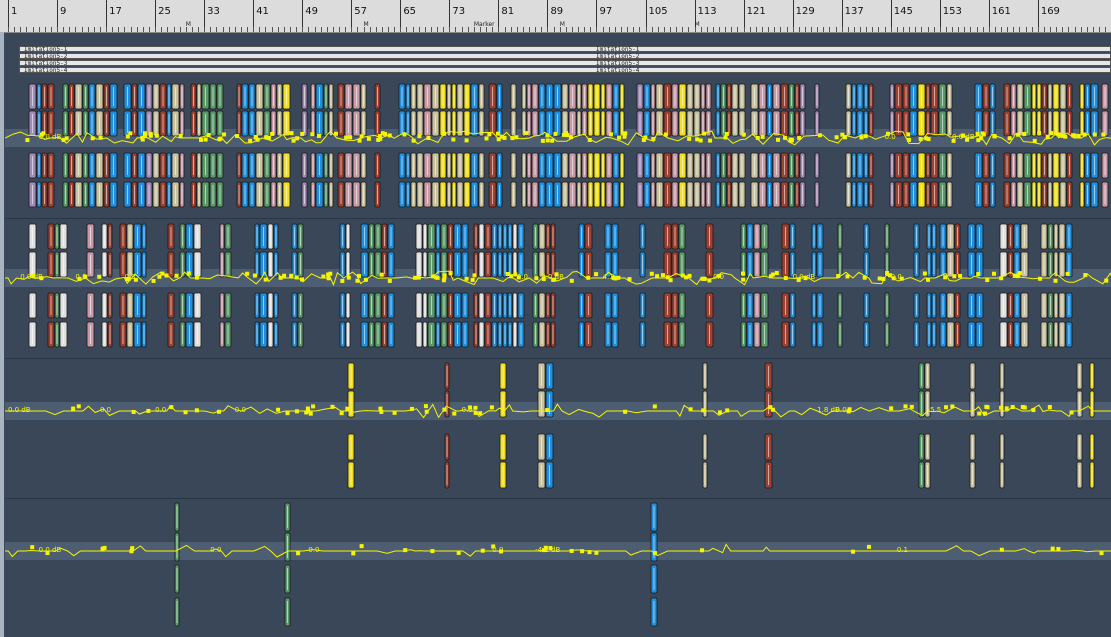 The width and height of the screenshot is (1111, 637). What do you see at coordinates (565, 56) in the screenshot?
I see `arranger-section-2: Imitation5-2 Imitation5-2` at bounding box center [565, 56].